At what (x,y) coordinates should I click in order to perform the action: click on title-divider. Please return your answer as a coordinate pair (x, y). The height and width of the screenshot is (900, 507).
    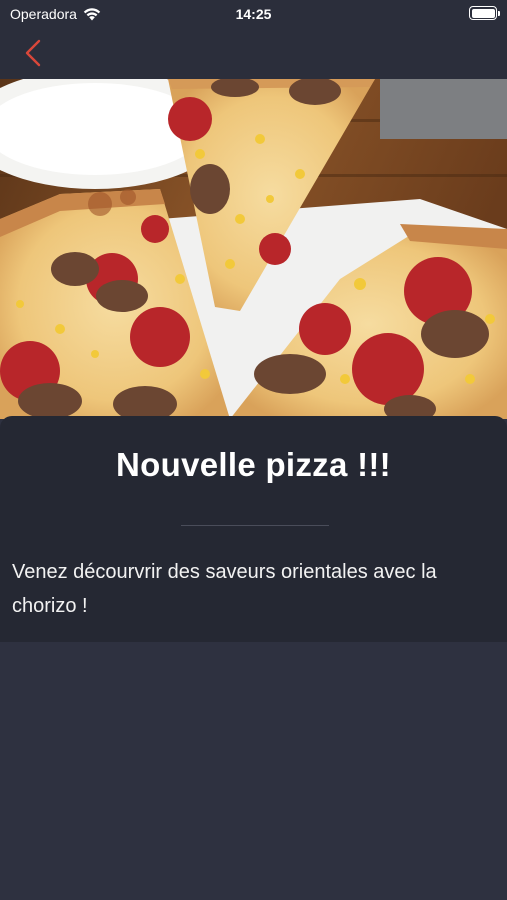
    Looking at the image, I should click on (255, 525).